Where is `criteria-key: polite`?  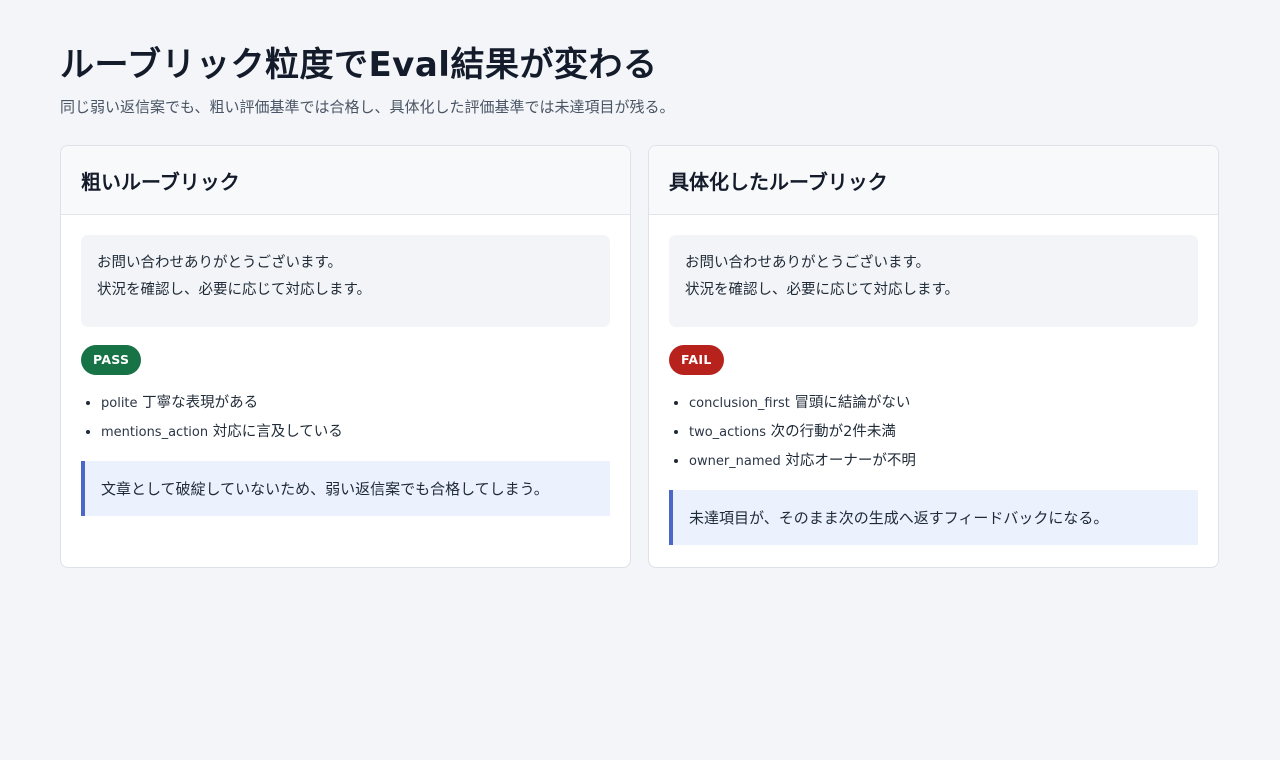 criteria-key: polite is located at coordinates (119, 403).